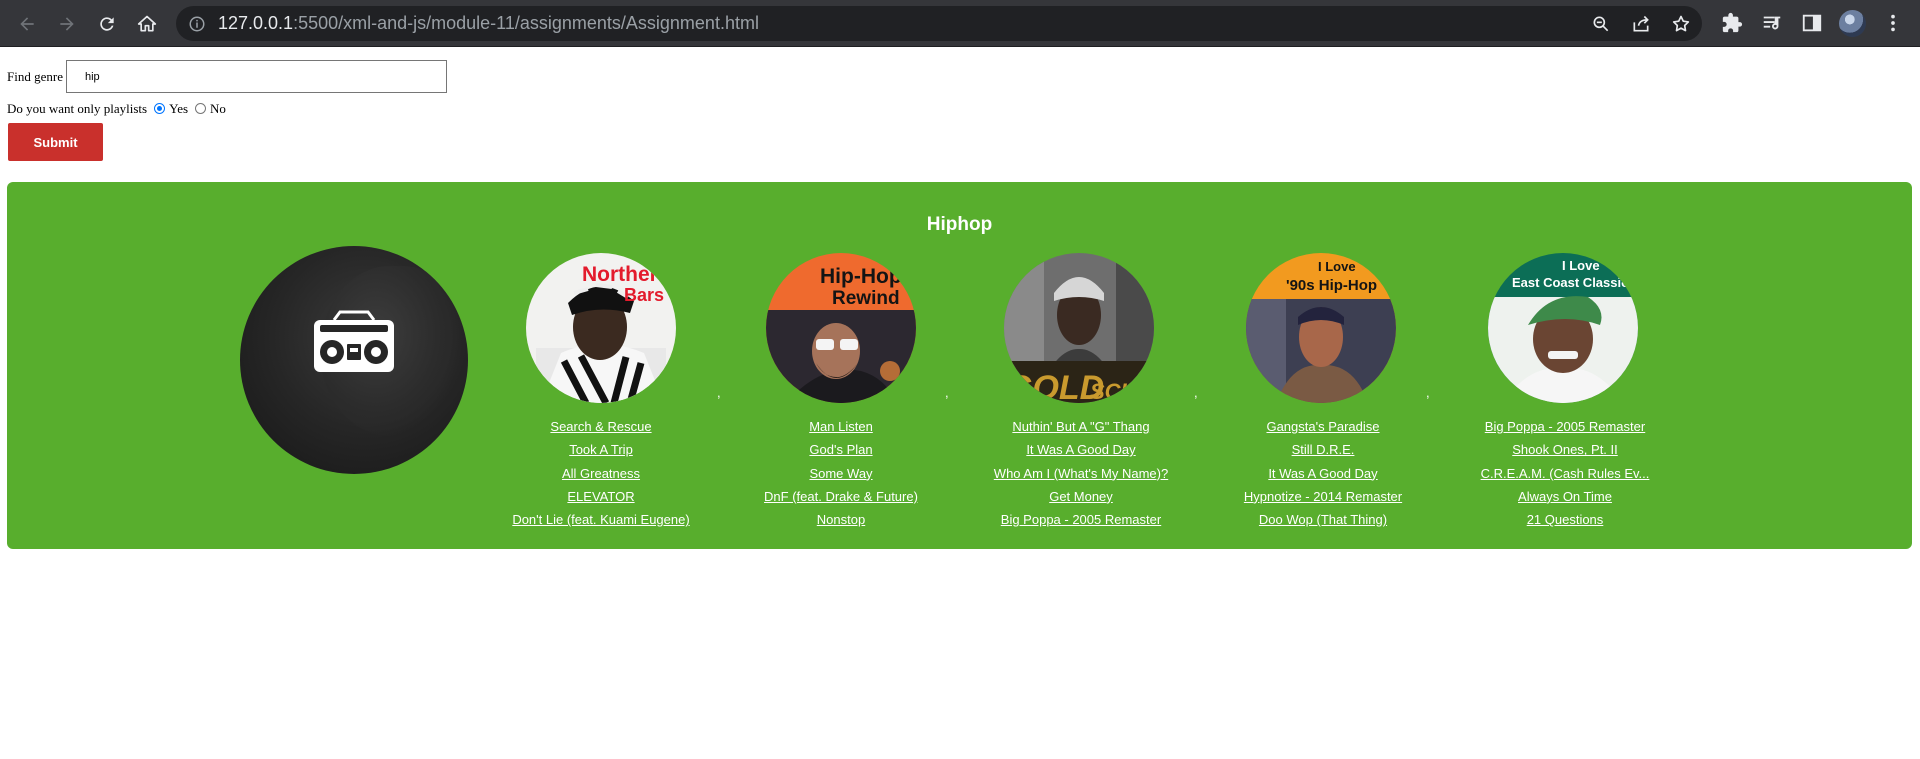 This screenshot has height=759, width=1920. Describe the element at coordinates (218, 109) in the screenshot. I see `radio-no-label: No` at that location.